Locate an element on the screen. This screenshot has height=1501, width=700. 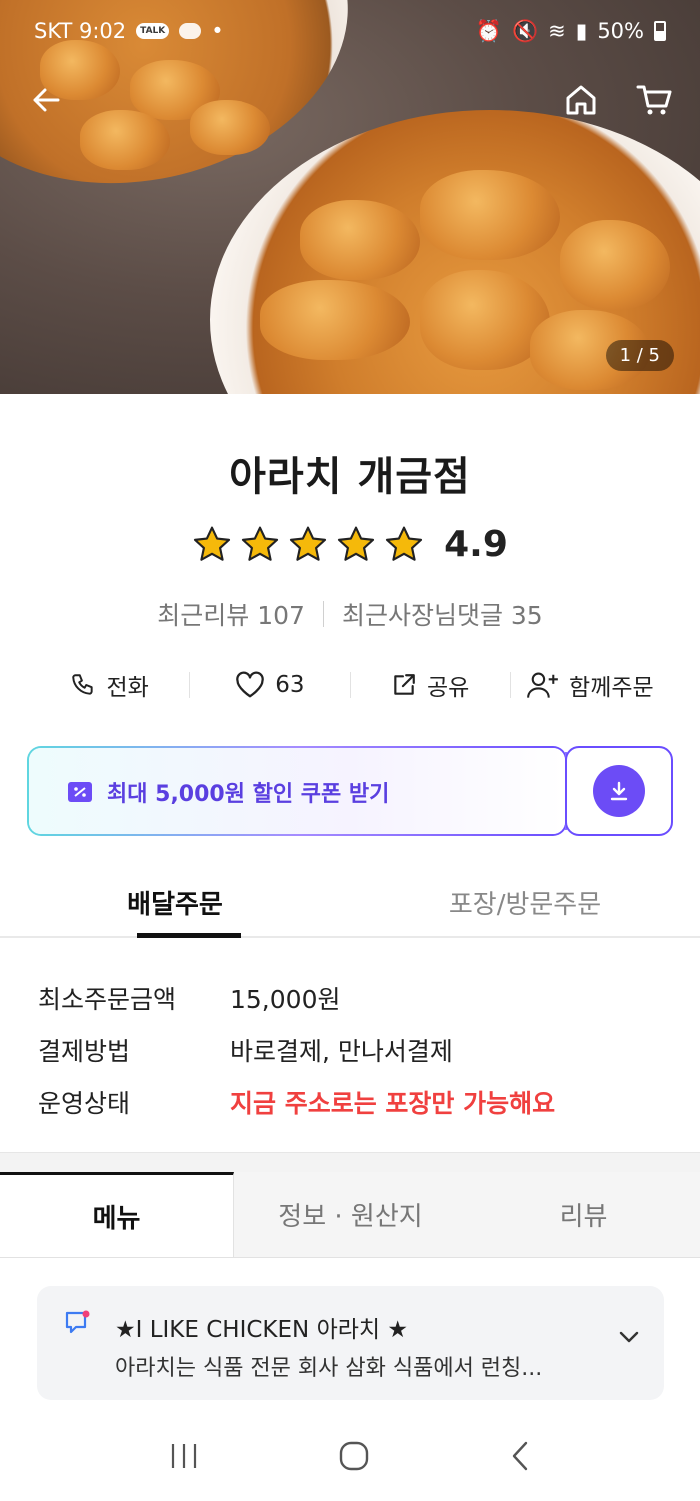
share-icon is located at coordinates (404, 684).